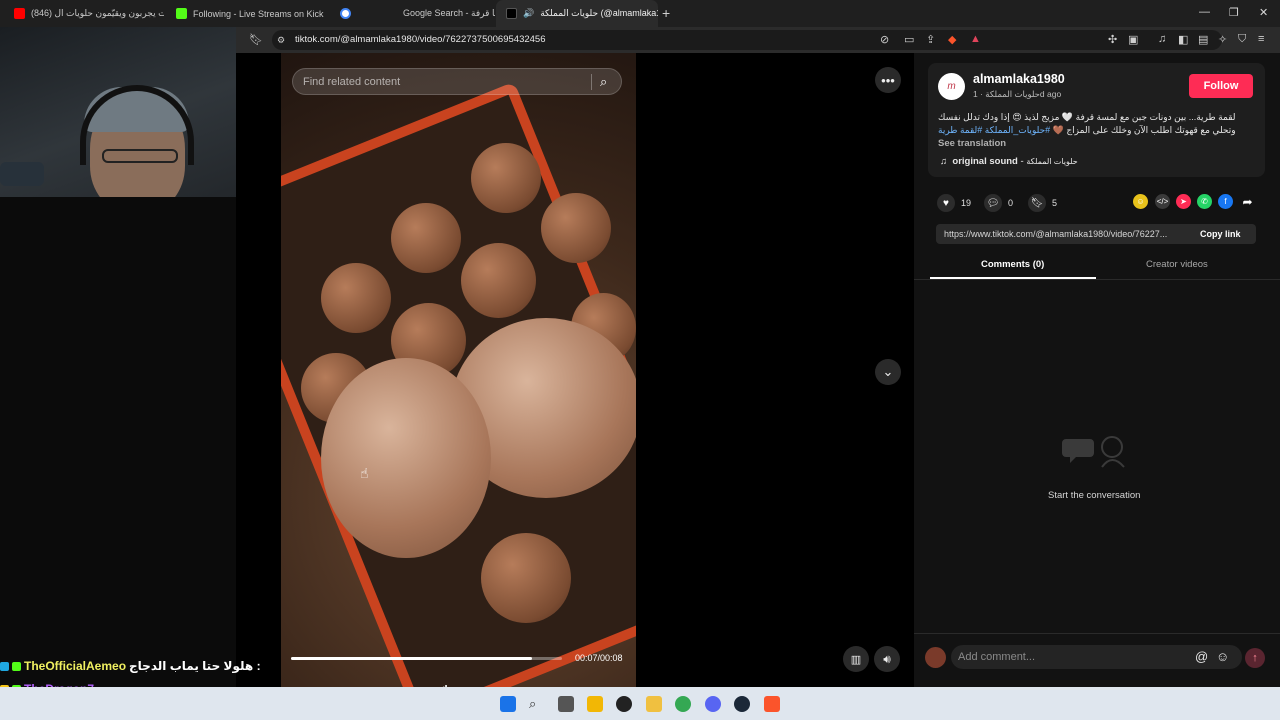 The width and height of the screenshot is (1280, 720). What do you see at coordinates (975, 39) in the screenshot?
I see `rewards-icon: ▲` at bounding box center [975, 39].